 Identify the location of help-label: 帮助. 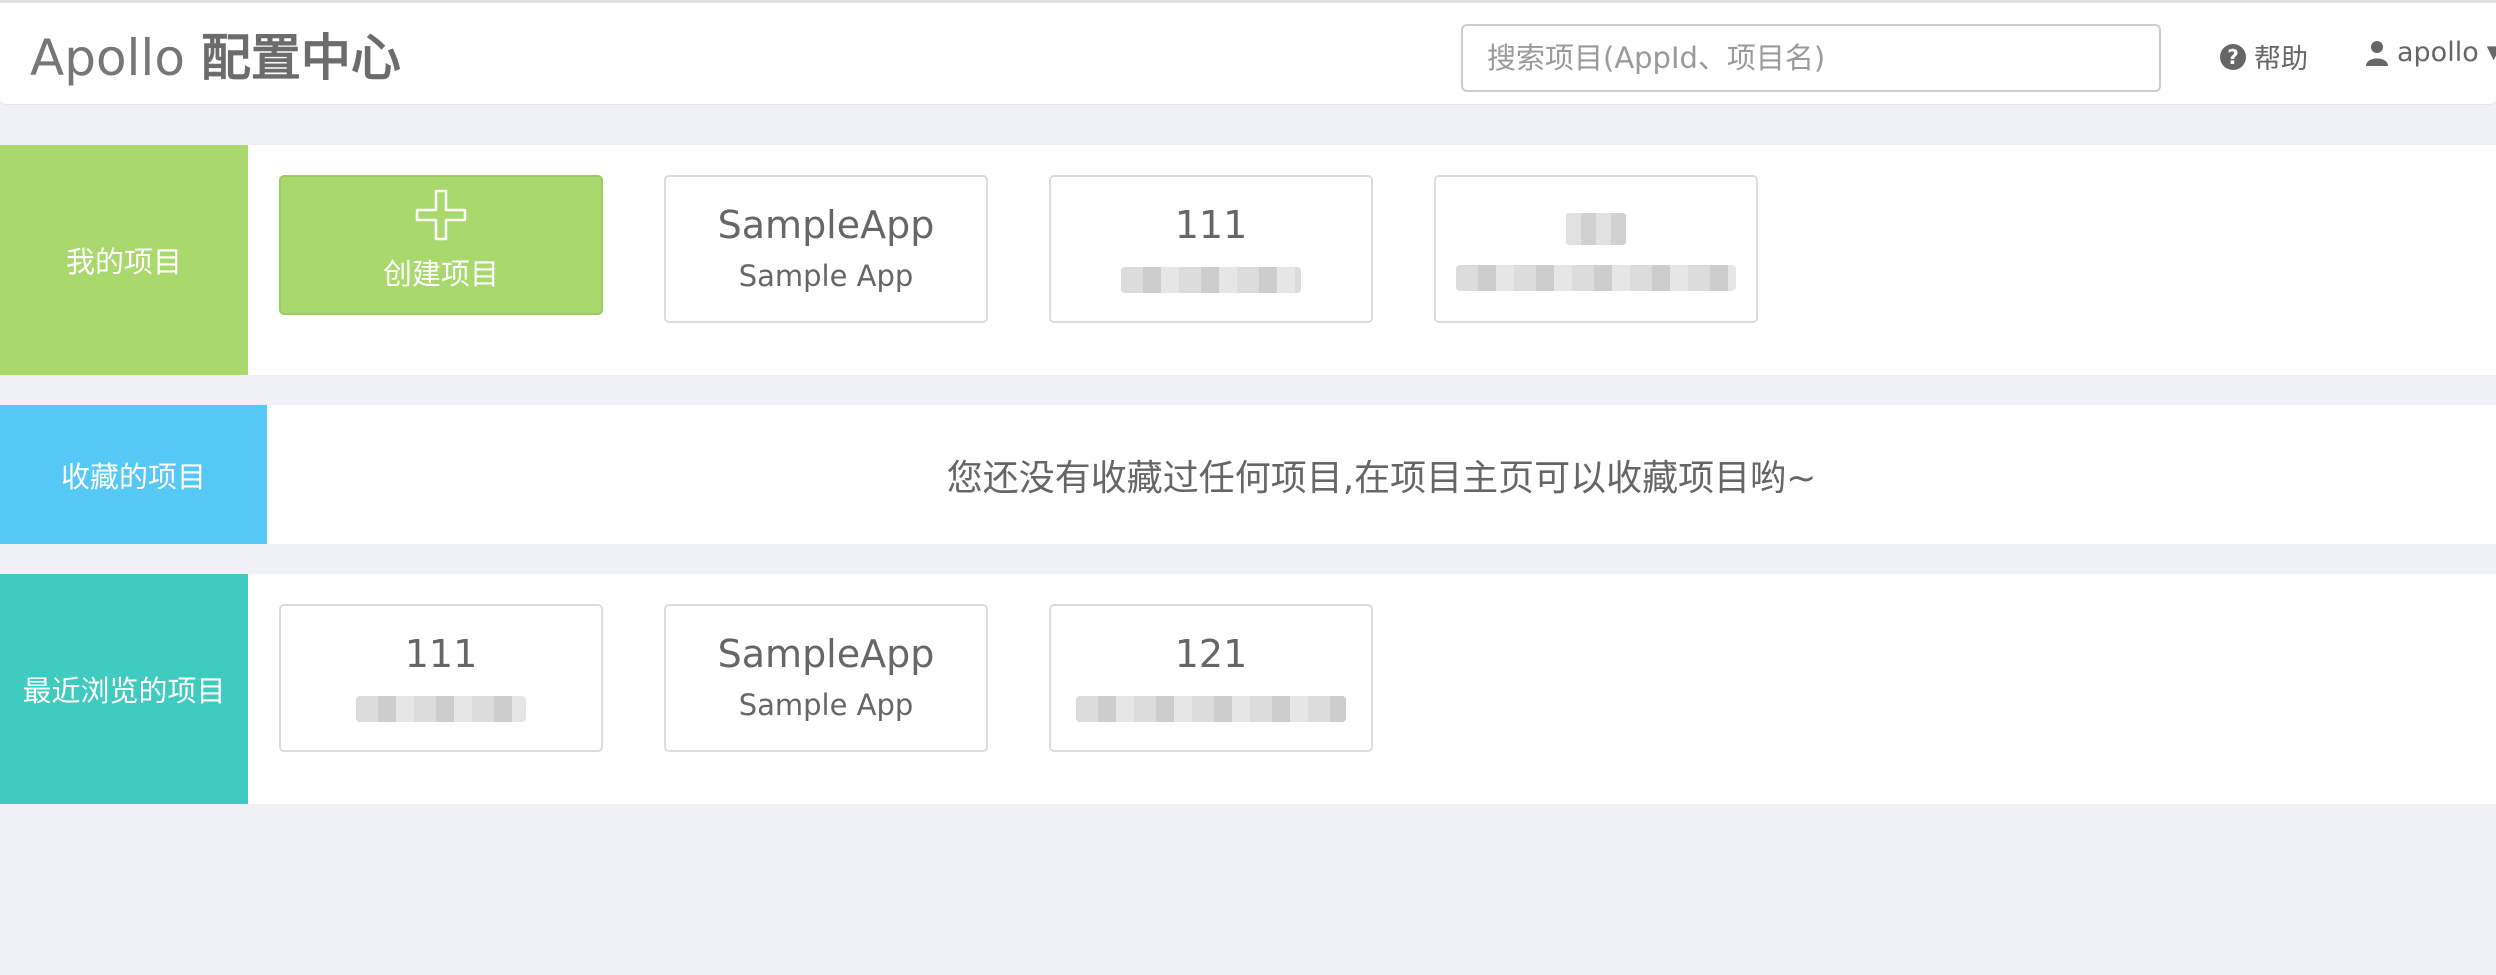
(2281, 59).